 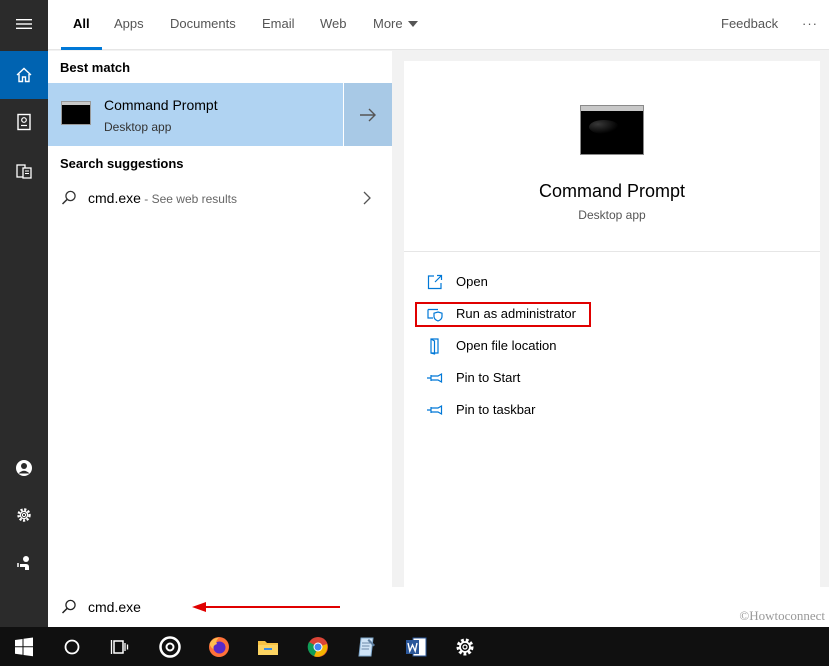 I want to click on tab-documents: Documents, so click(x=203, y=25).